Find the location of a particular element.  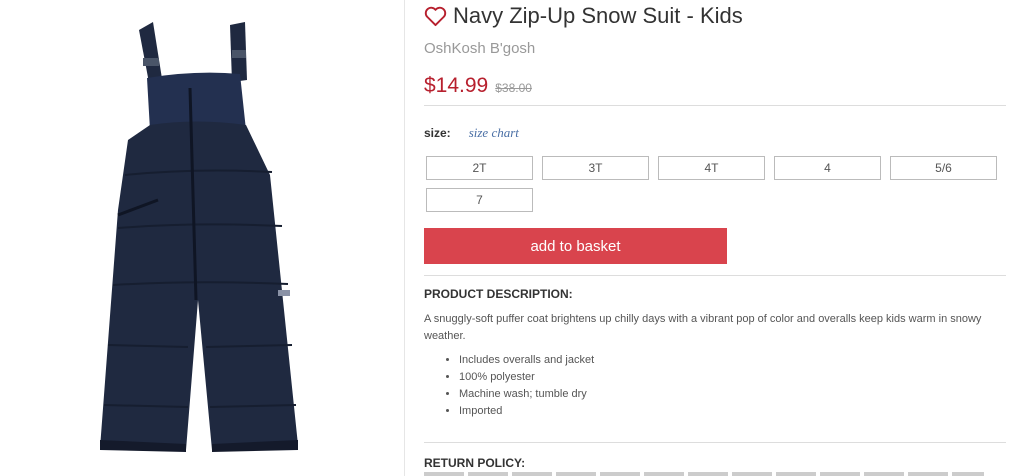

size-label: size: is located at coordinates (437, 133).